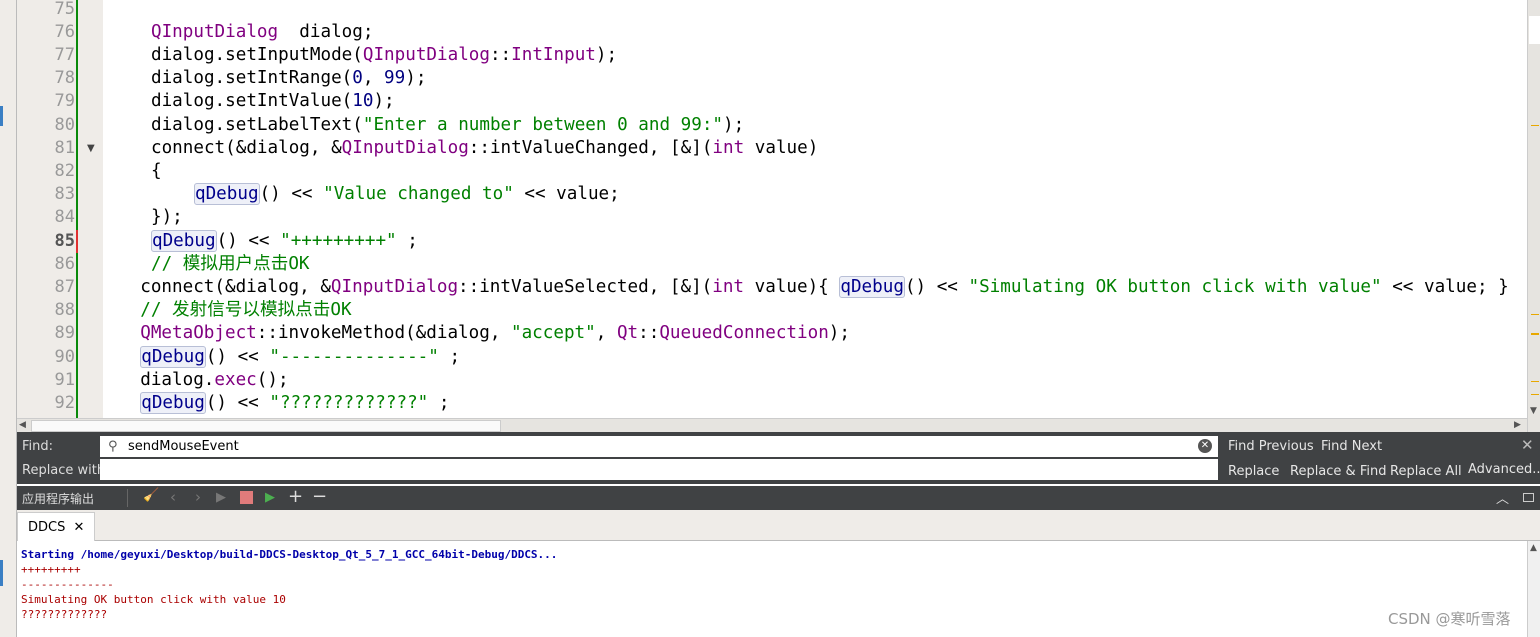  I want to click on editor-horizontal-scrollbar: ◀ ▶, so click(772, 425).